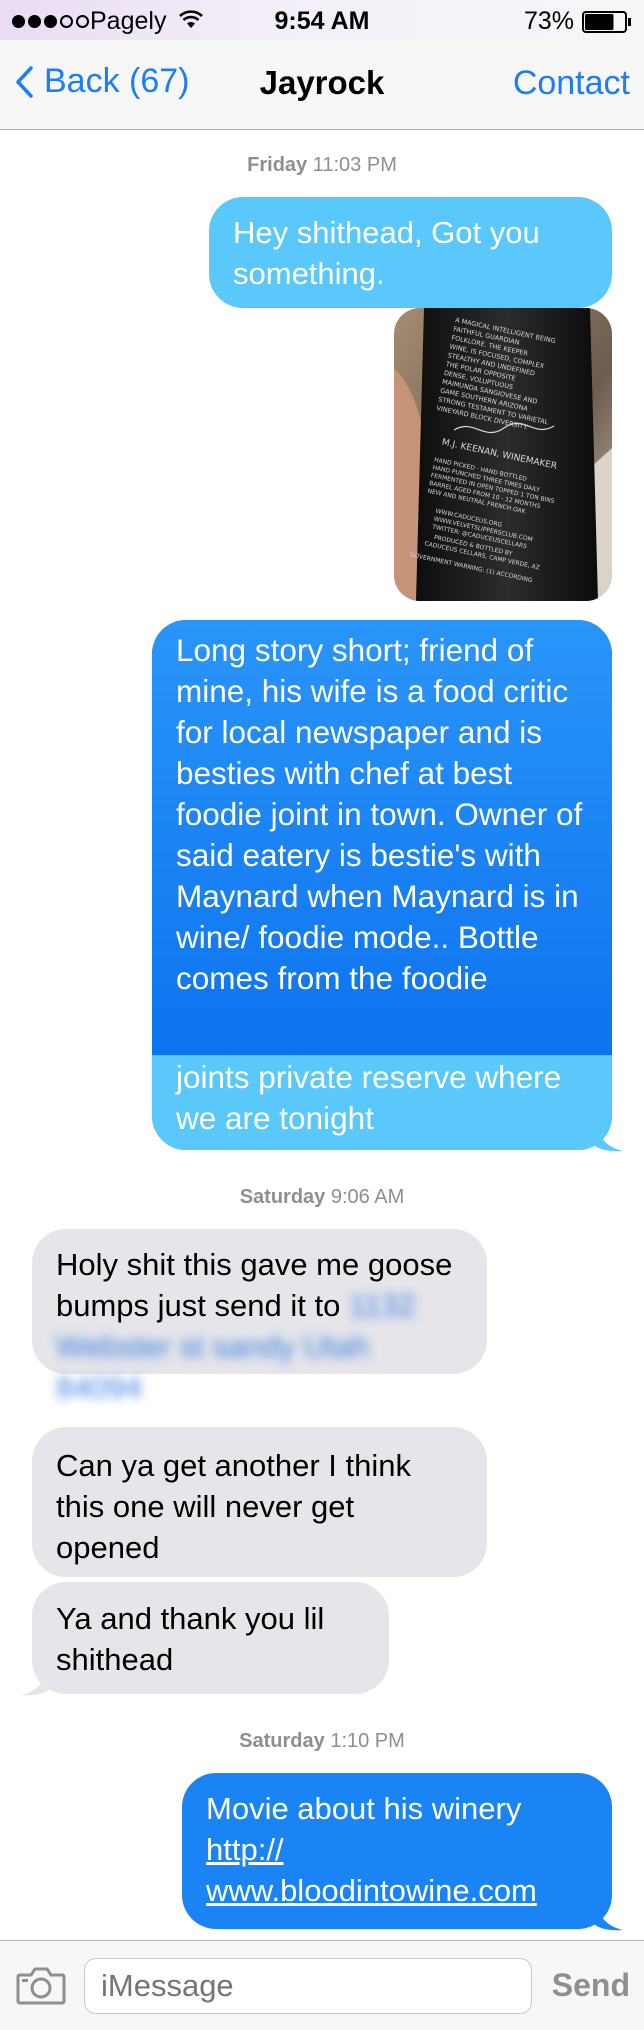 Image resolution: width=644 pixels, height=2030 pixels. I want to click on message-text: Movie about his winery, so click(364, 1808).